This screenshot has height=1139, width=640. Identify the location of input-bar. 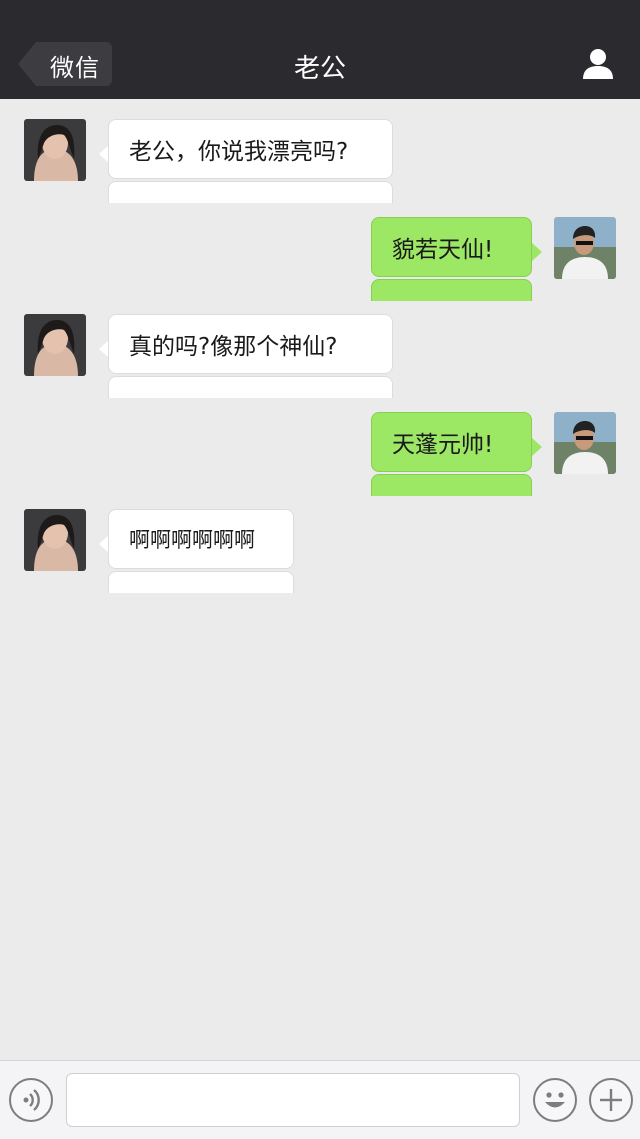
(320, 1099).